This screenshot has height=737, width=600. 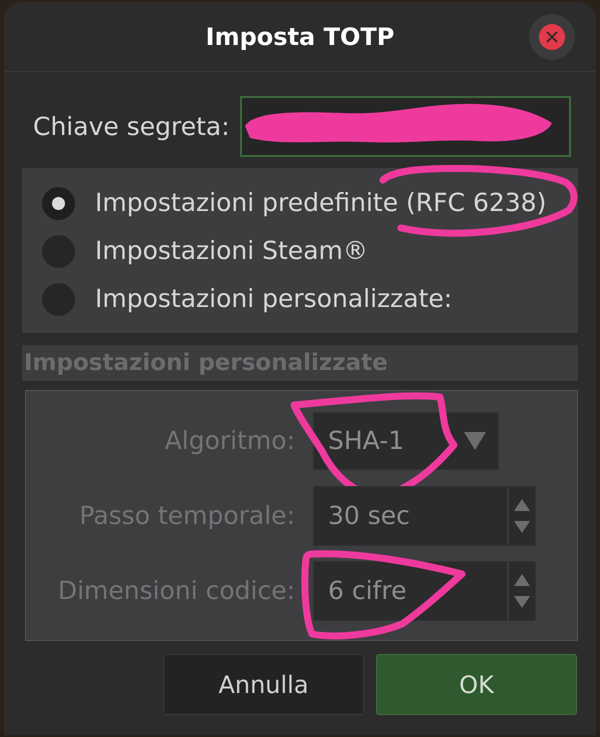 What do you see at coordinates (320, 203) in the screenshot?
I see `radio-label: Impostazioni predefinite (RFC 6238)` at bounding box center [320, 203].